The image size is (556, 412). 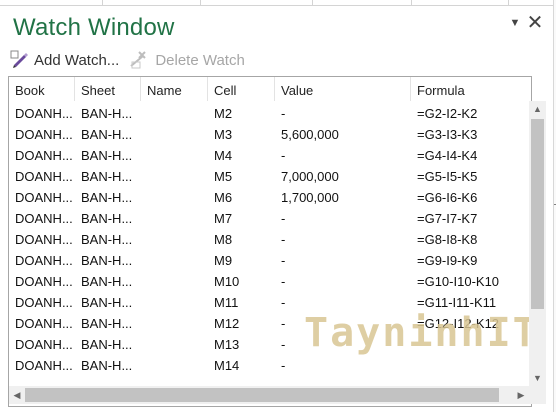 What do you see at coordinates (310, 134) in the screenshot?
I see `cell-value: 5,600,000` at bounding box center [310, 134].